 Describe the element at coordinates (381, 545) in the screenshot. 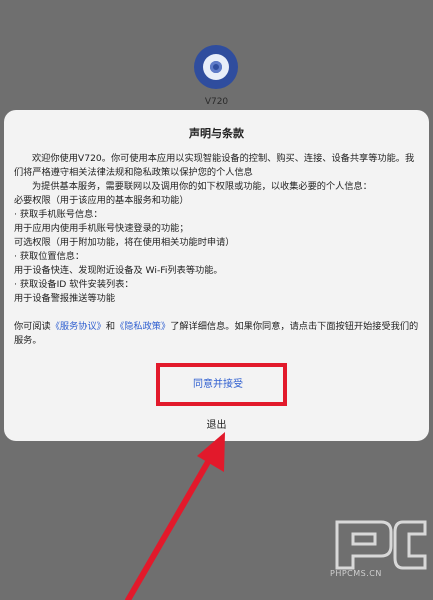

I see `watermark-logo-icon` at that location.